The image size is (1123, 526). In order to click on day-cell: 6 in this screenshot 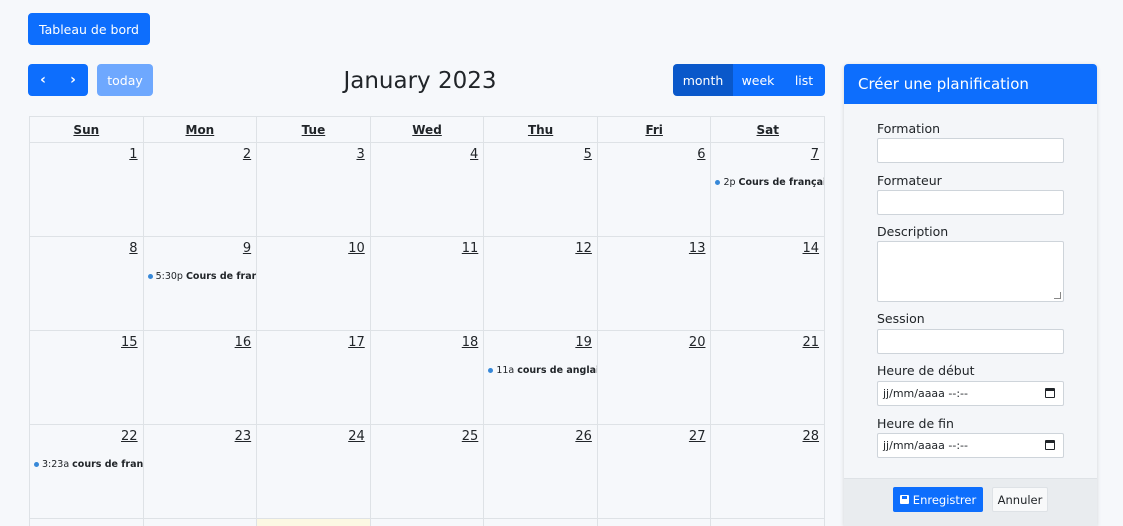, I will do `click(654, 190)`.